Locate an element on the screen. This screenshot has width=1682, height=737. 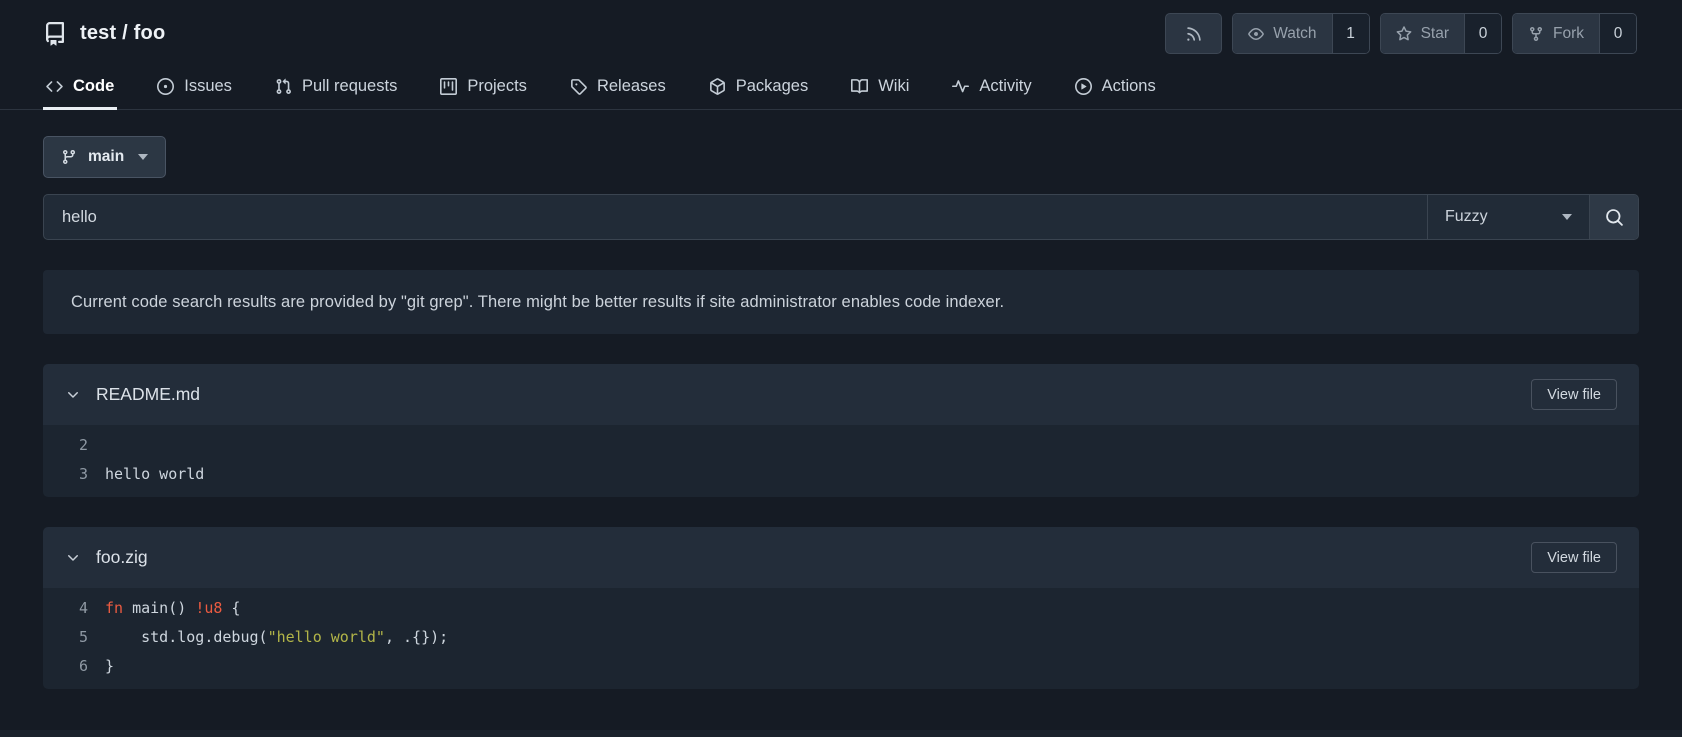
watch-count: 1 is located at coordinates (1350, 33).